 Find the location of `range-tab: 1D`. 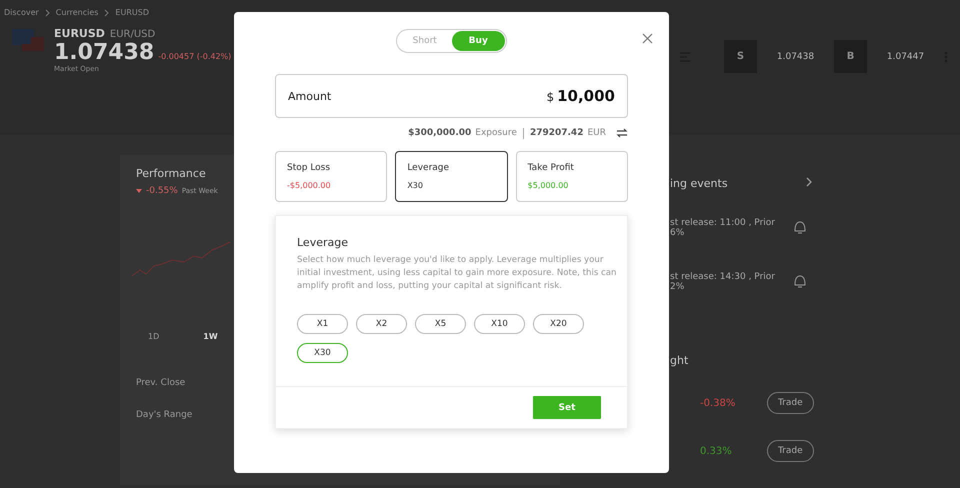

range-tab: 1D is located at coordinates (154, 336).